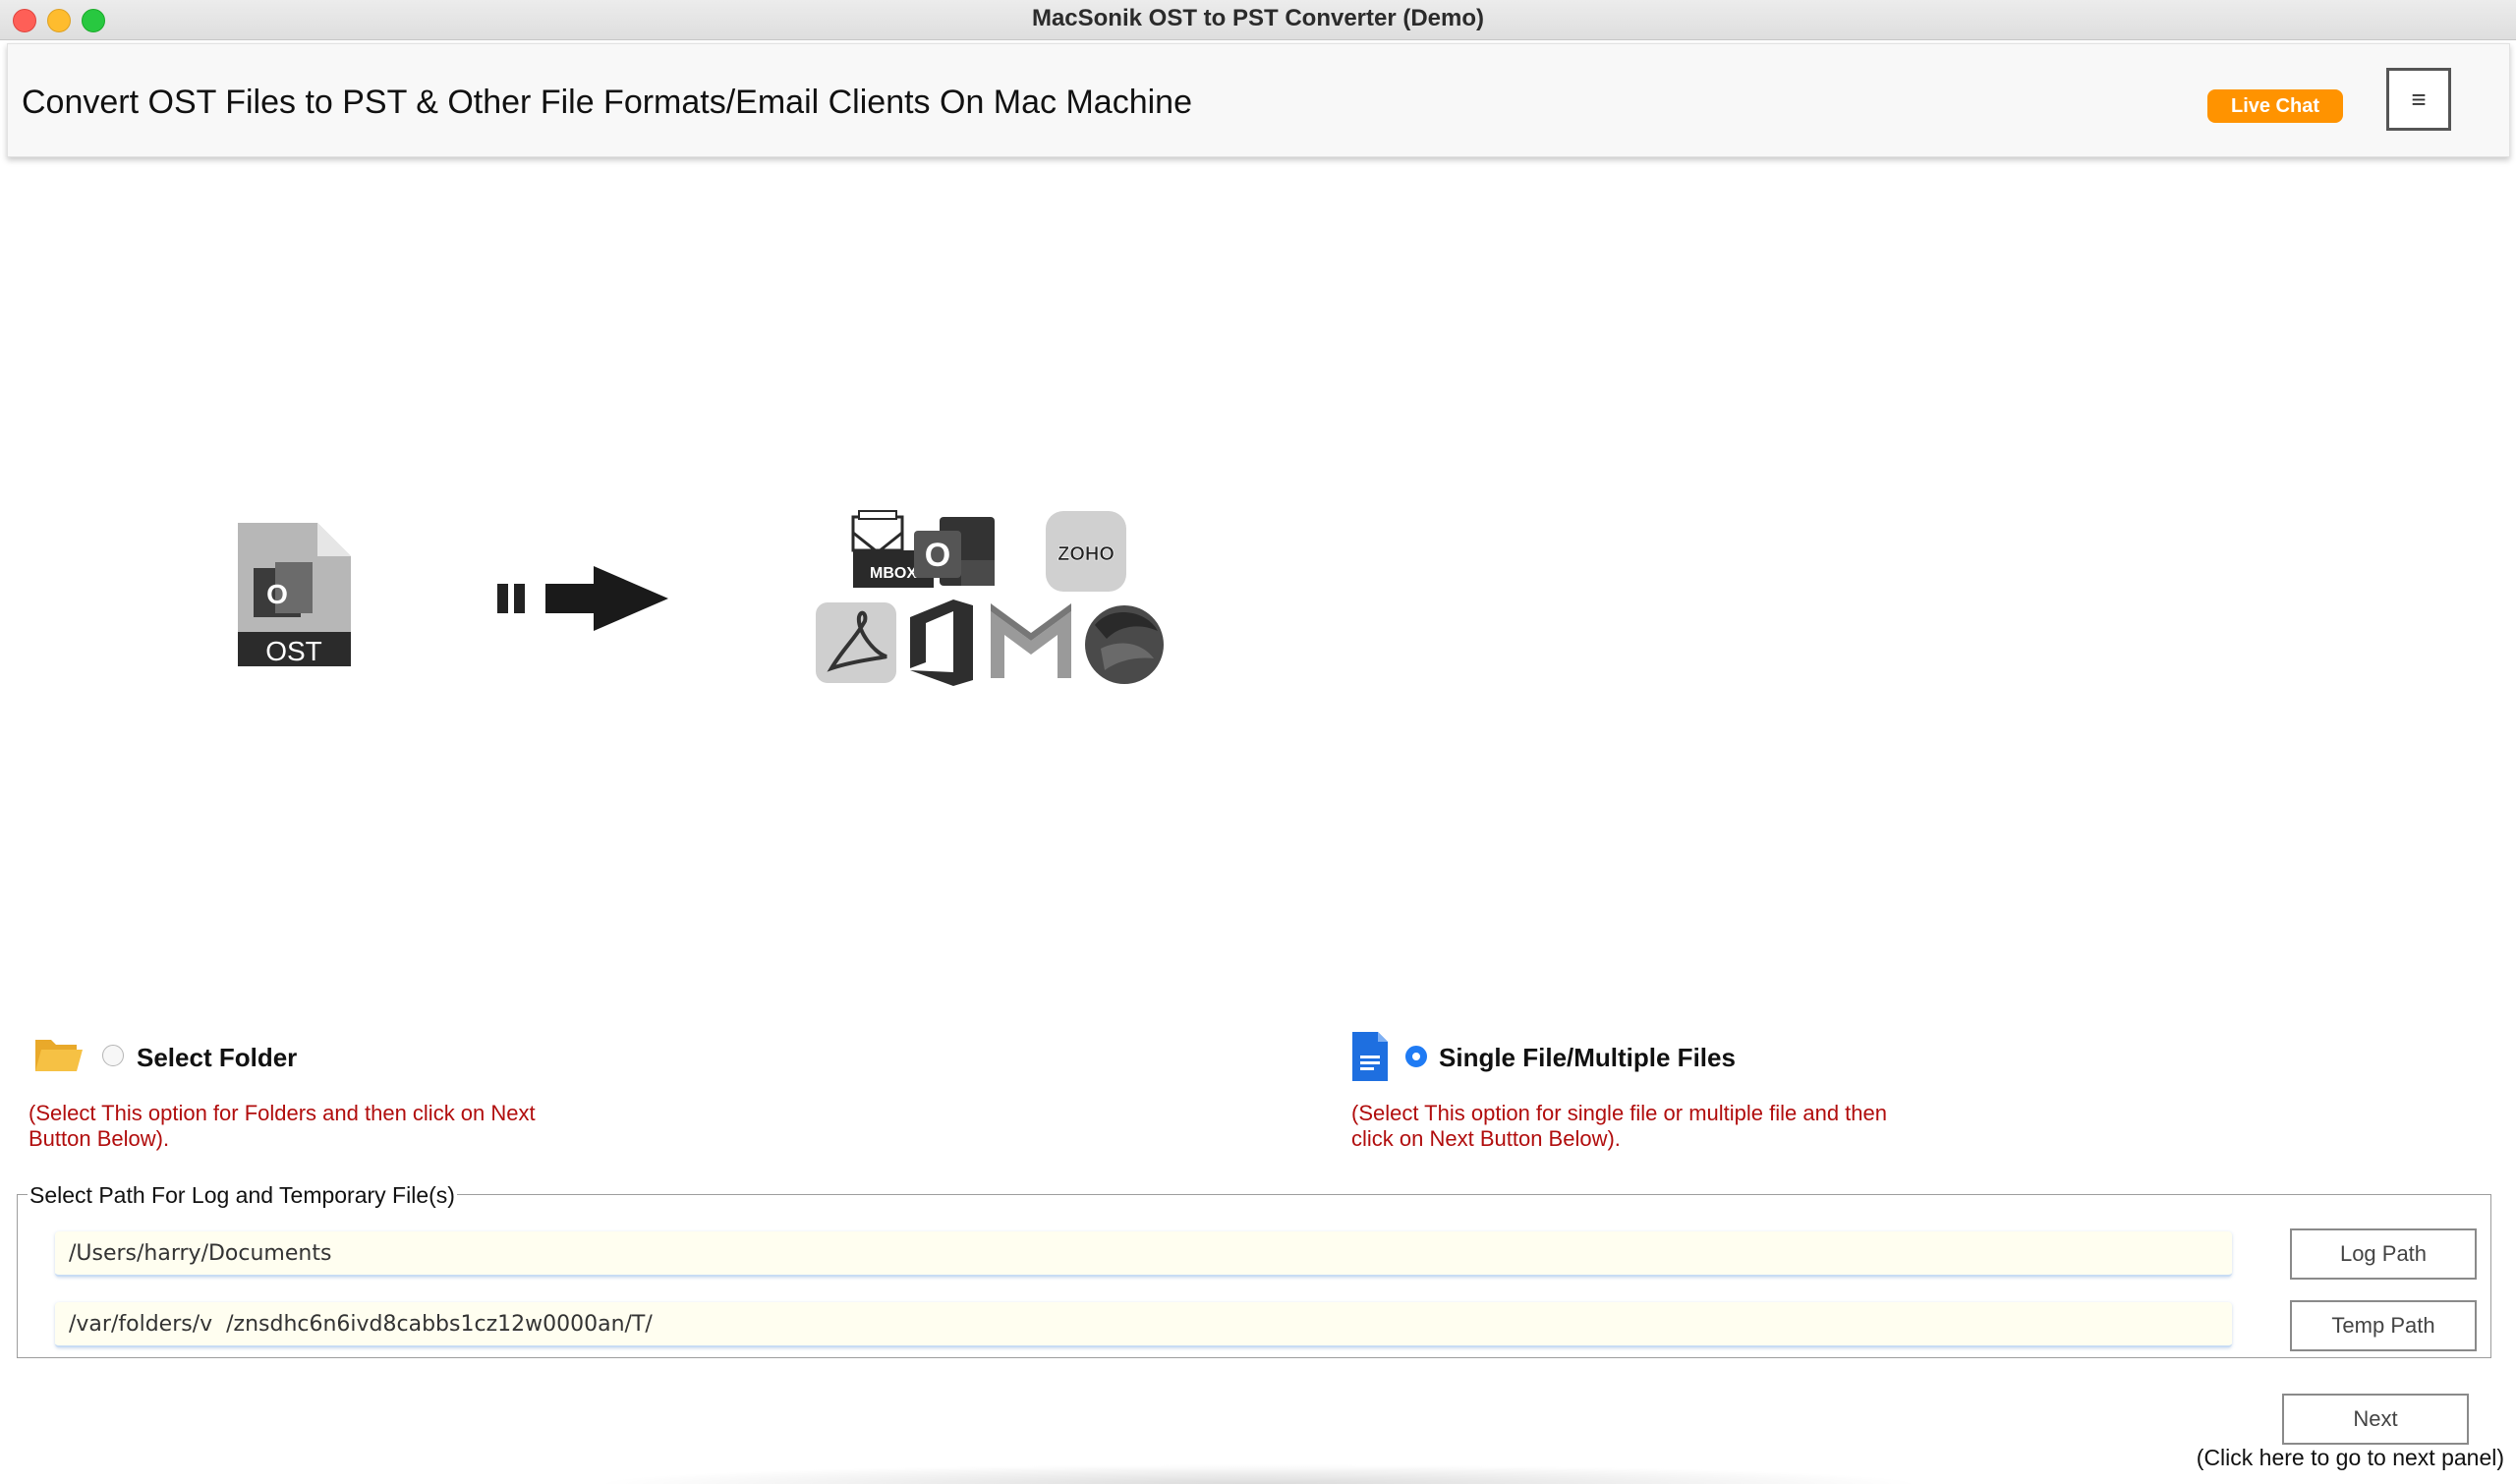 Image resolution: width=2516 pixels, height=1484 pixels. Describe the element at coordinates (293, 651) in the screenshot. I see `svg-text: OST` at that location.